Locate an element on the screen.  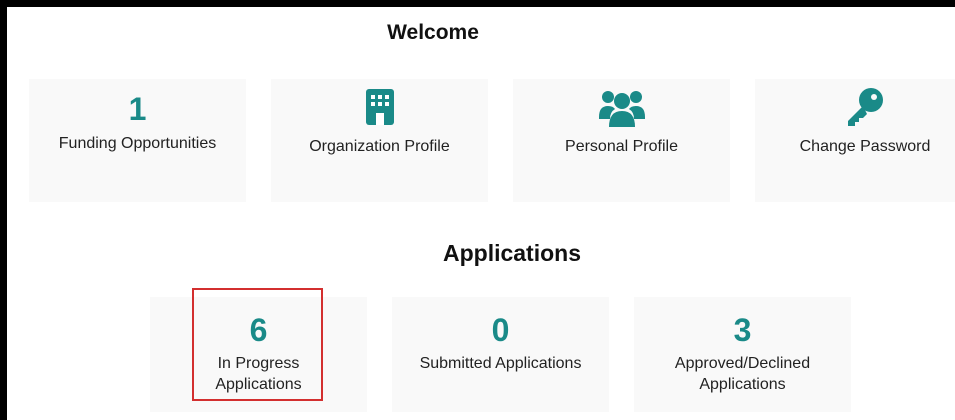
applications-title: Applications is located at coordinates (511, 253).